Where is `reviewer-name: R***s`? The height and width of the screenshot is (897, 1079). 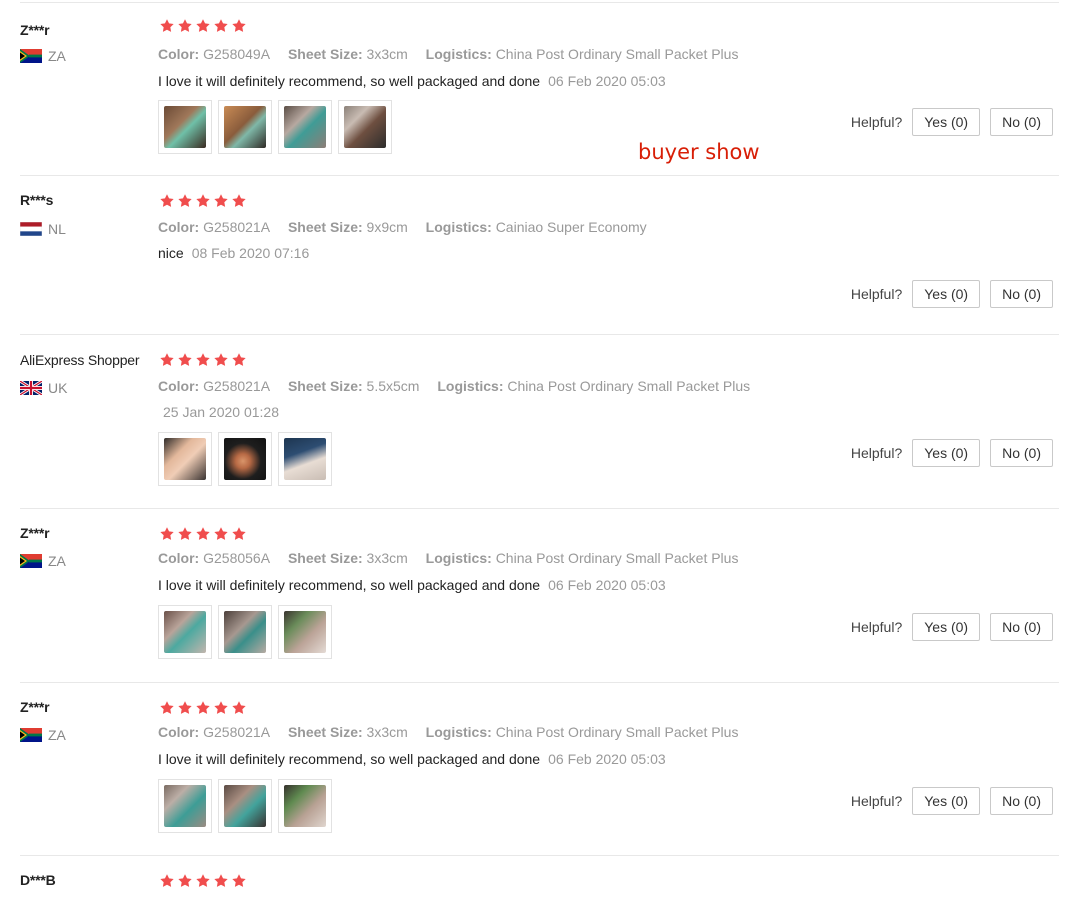
reviewer-name: R***s is located at coordinates (37, 200).